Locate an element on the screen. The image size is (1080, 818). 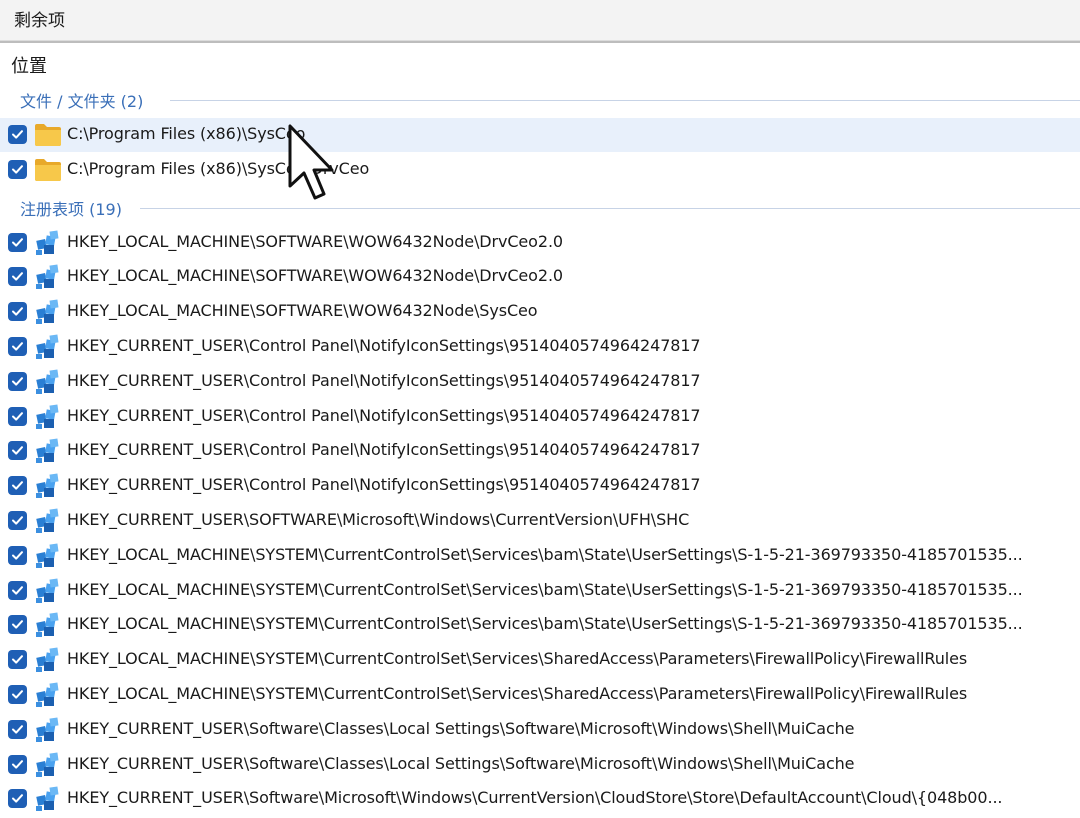
window-title: 剩余项 is located at coordinates (39, 21).